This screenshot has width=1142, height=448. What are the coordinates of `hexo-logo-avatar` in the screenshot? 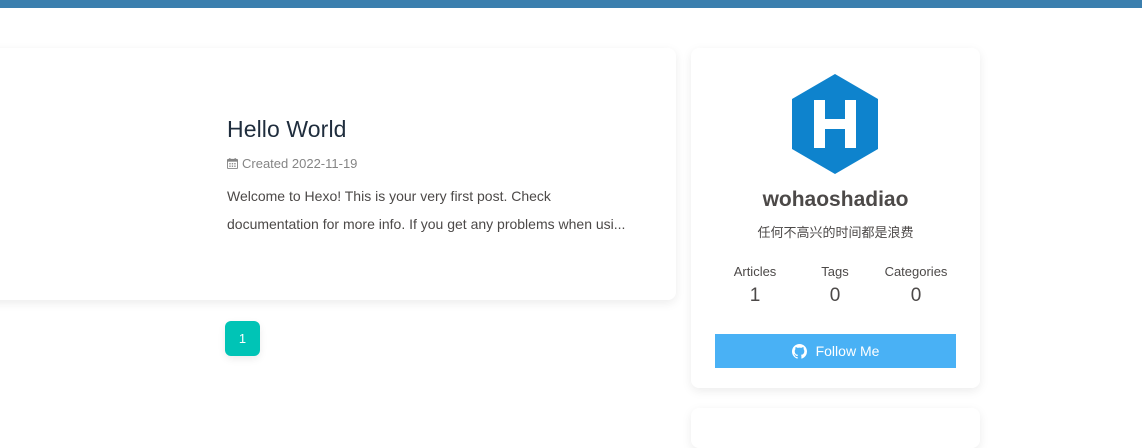 It's located at (835, 124).